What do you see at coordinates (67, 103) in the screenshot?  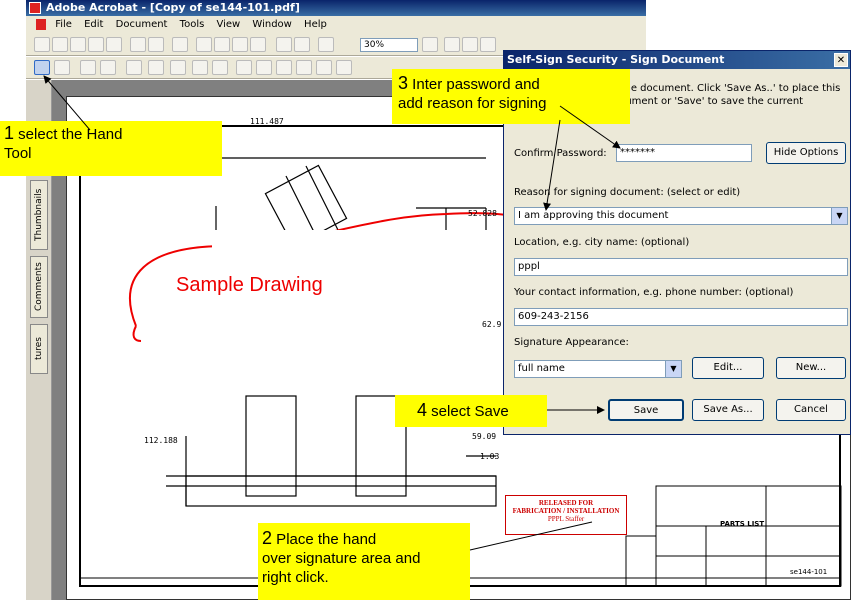 I see `arrow-to-hand-tool` at bounding box center [67, 103].